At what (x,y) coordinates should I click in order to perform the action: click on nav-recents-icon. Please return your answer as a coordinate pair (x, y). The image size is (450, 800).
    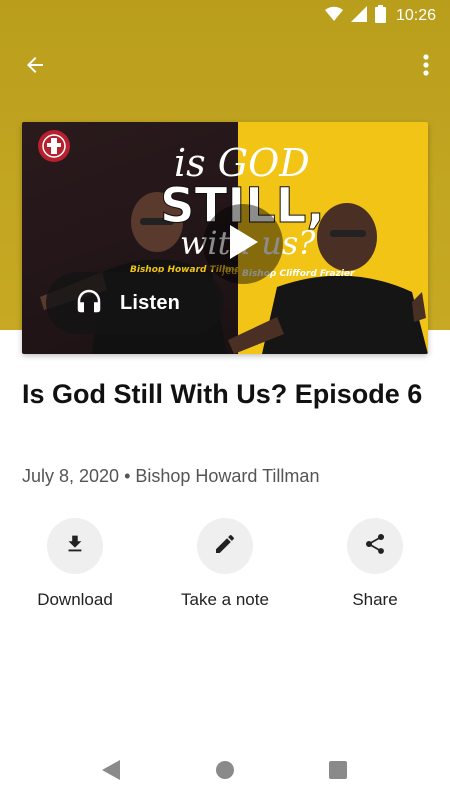
    Looking at the image, I should click on (338, 772).